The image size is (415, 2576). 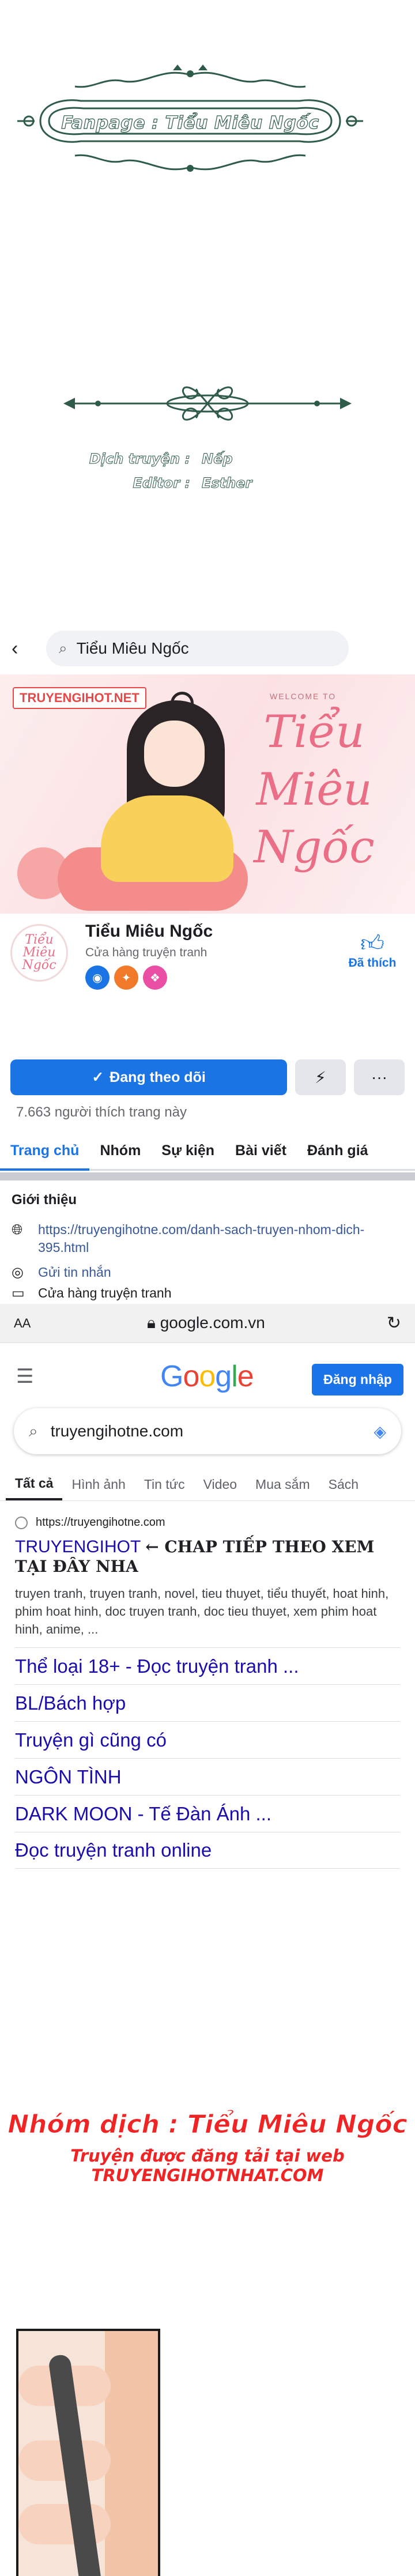 I want to click on page-actions: ✓ Đang theo dõi ⚡︎ ···, so click(x=207, y=1077).